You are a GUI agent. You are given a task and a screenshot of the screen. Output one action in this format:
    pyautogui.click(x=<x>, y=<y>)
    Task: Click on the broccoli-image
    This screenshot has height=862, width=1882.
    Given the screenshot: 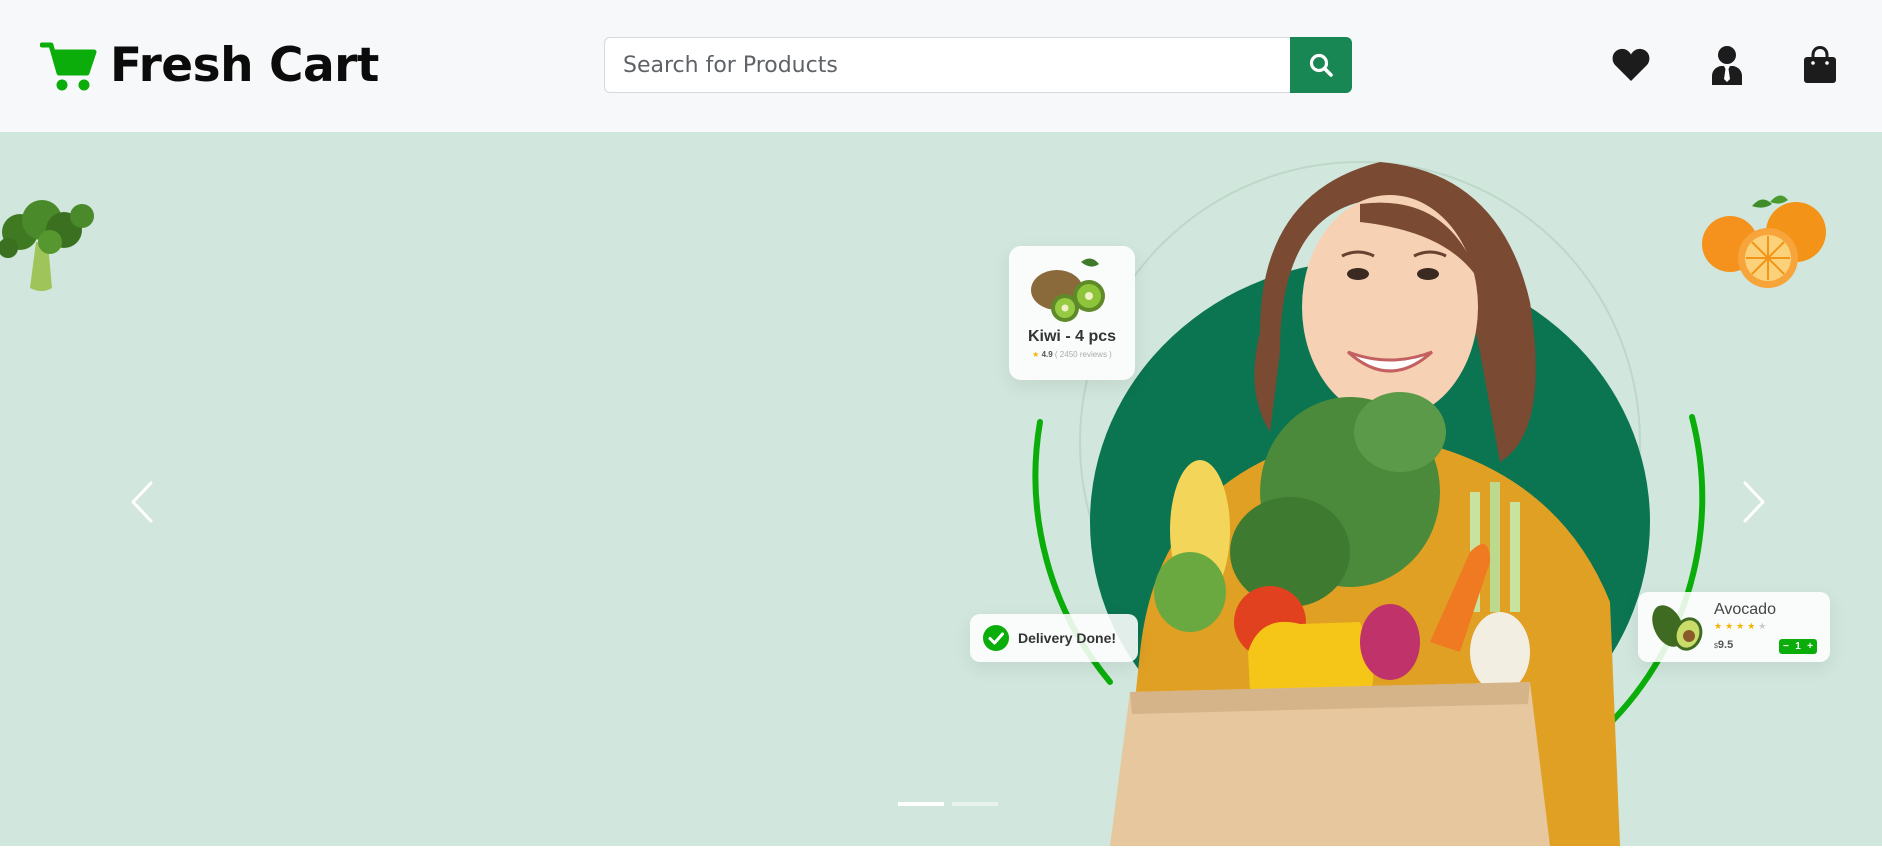 What is the action you would take?
    pyautogui.click(x=47, y=245)
    